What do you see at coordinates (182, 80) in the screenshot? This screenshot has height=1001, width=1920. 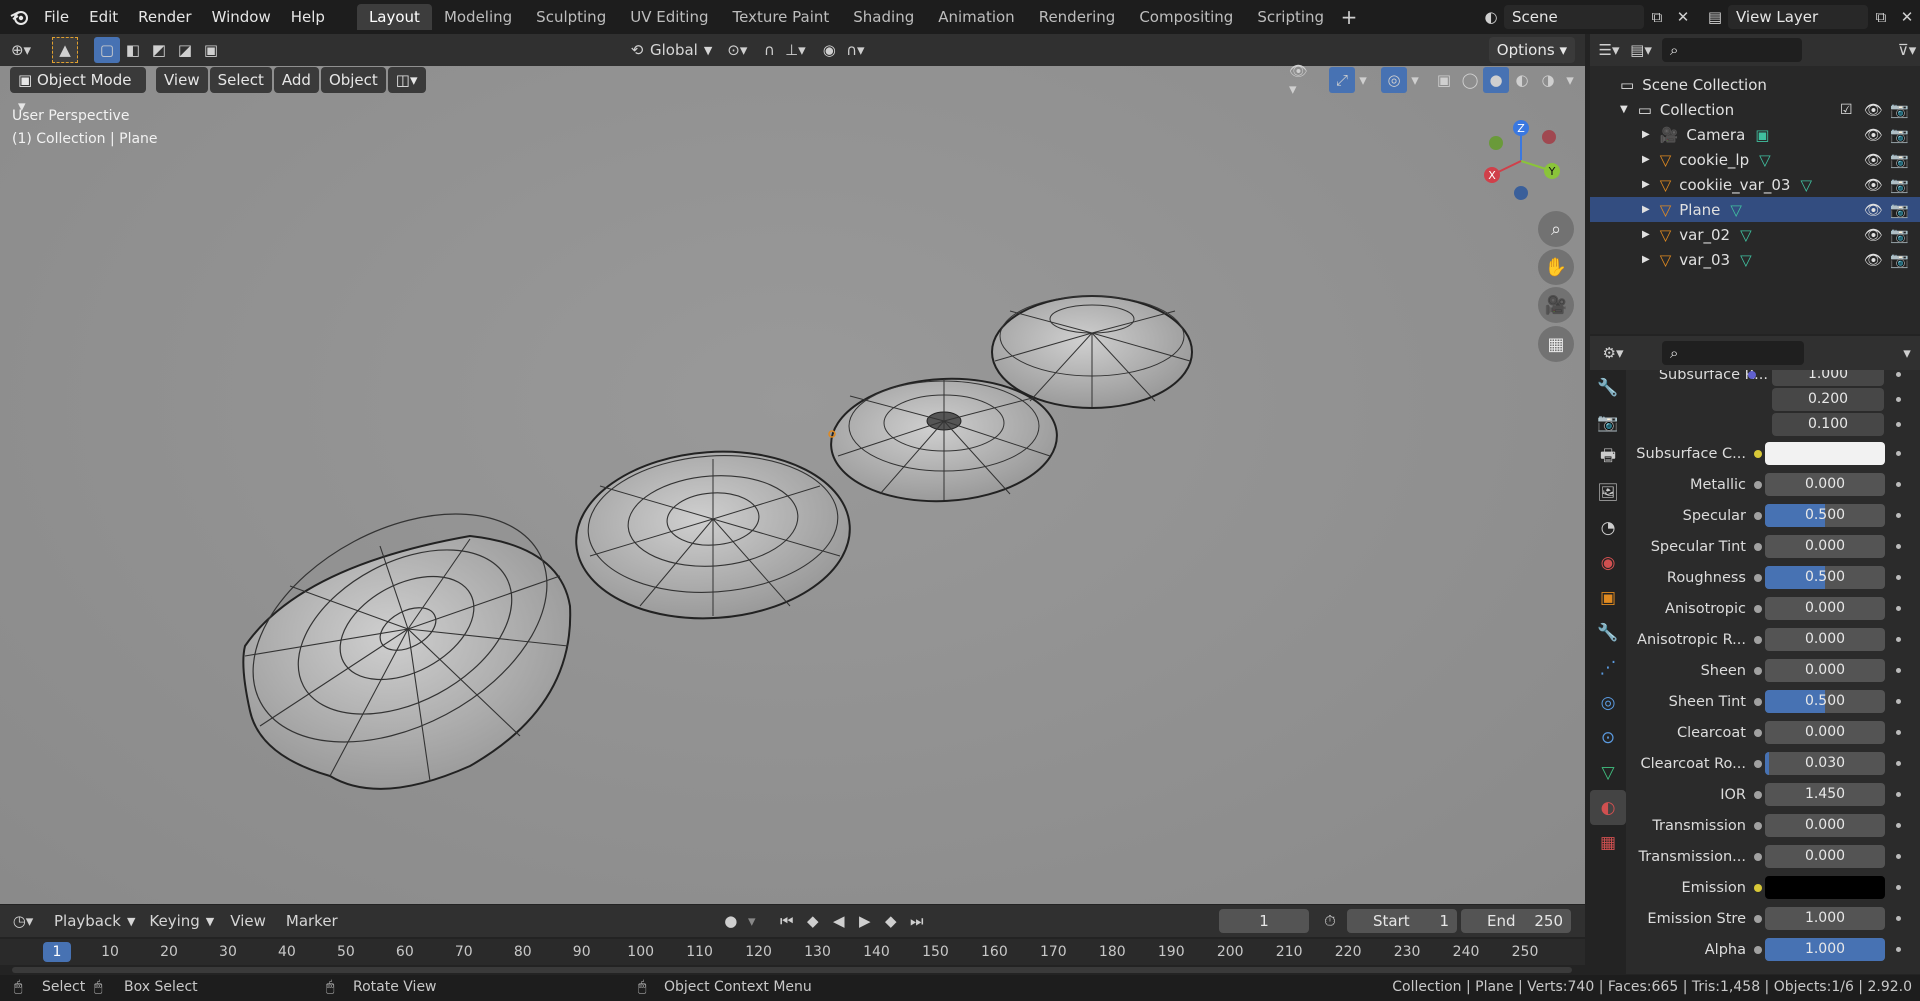 I see `menu-view: View` at bounding box center [182, 80].